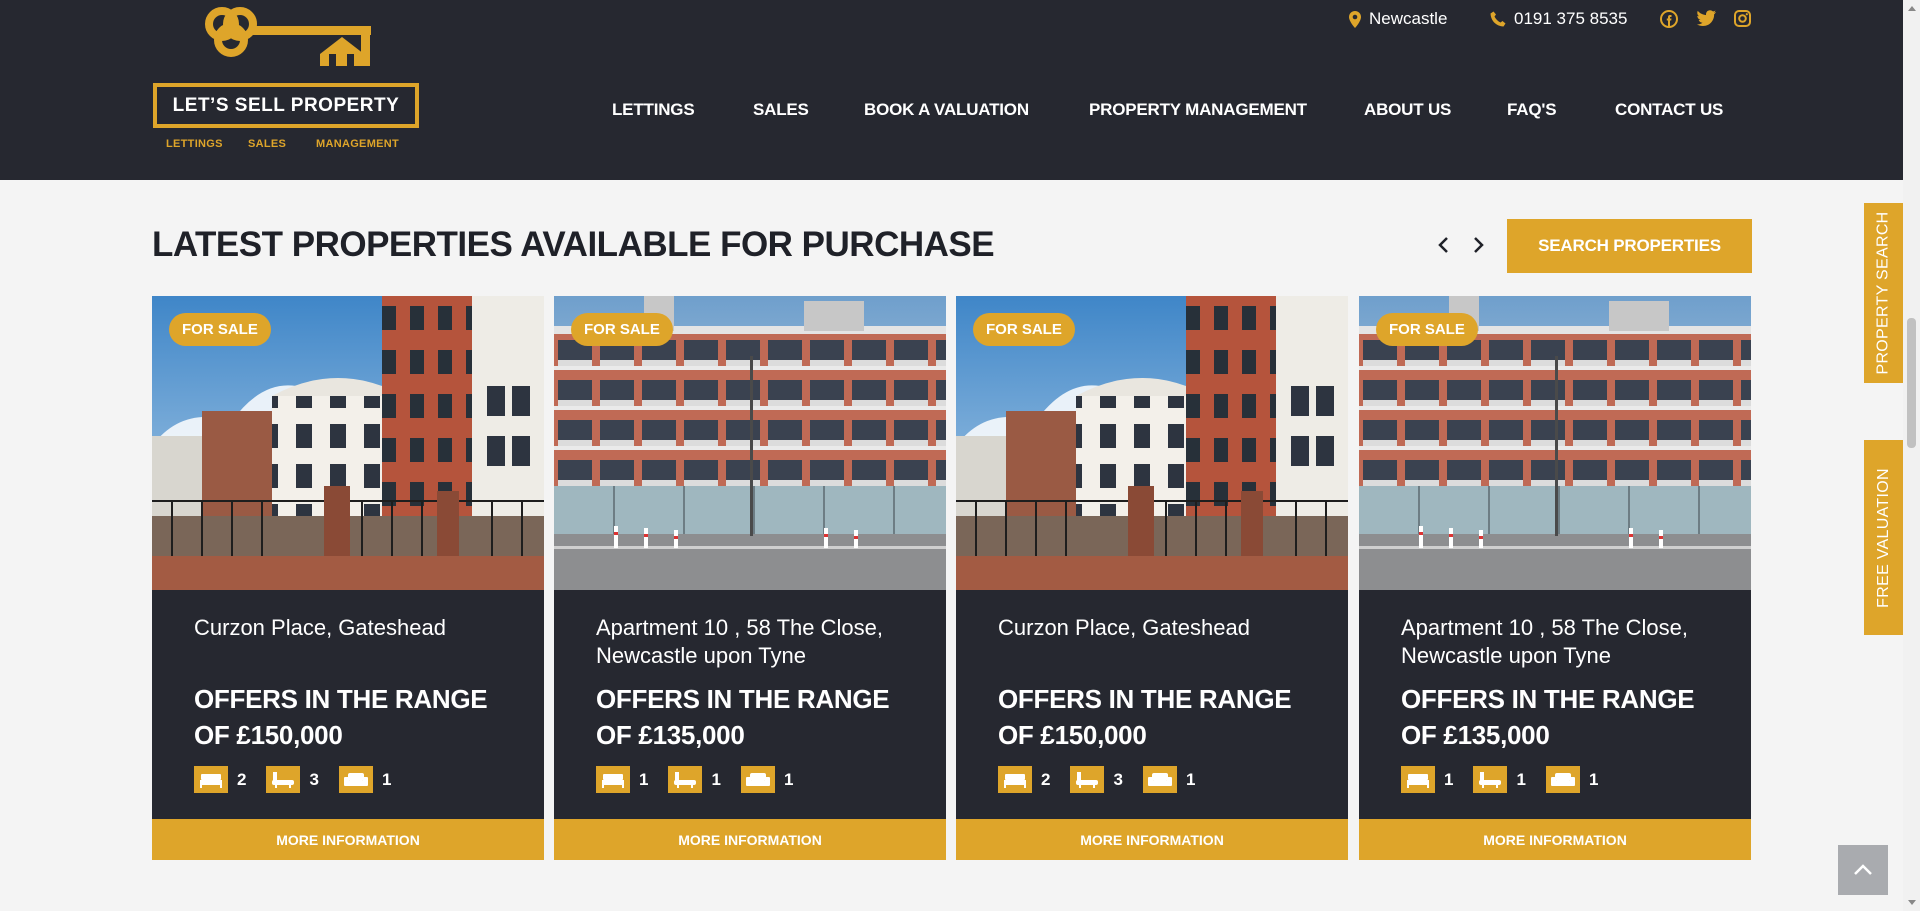 The image size is (1920, 911). Describe the element at coordinates (781, 110) in the screenshot. I see `nav-sales: SALES` at that location.